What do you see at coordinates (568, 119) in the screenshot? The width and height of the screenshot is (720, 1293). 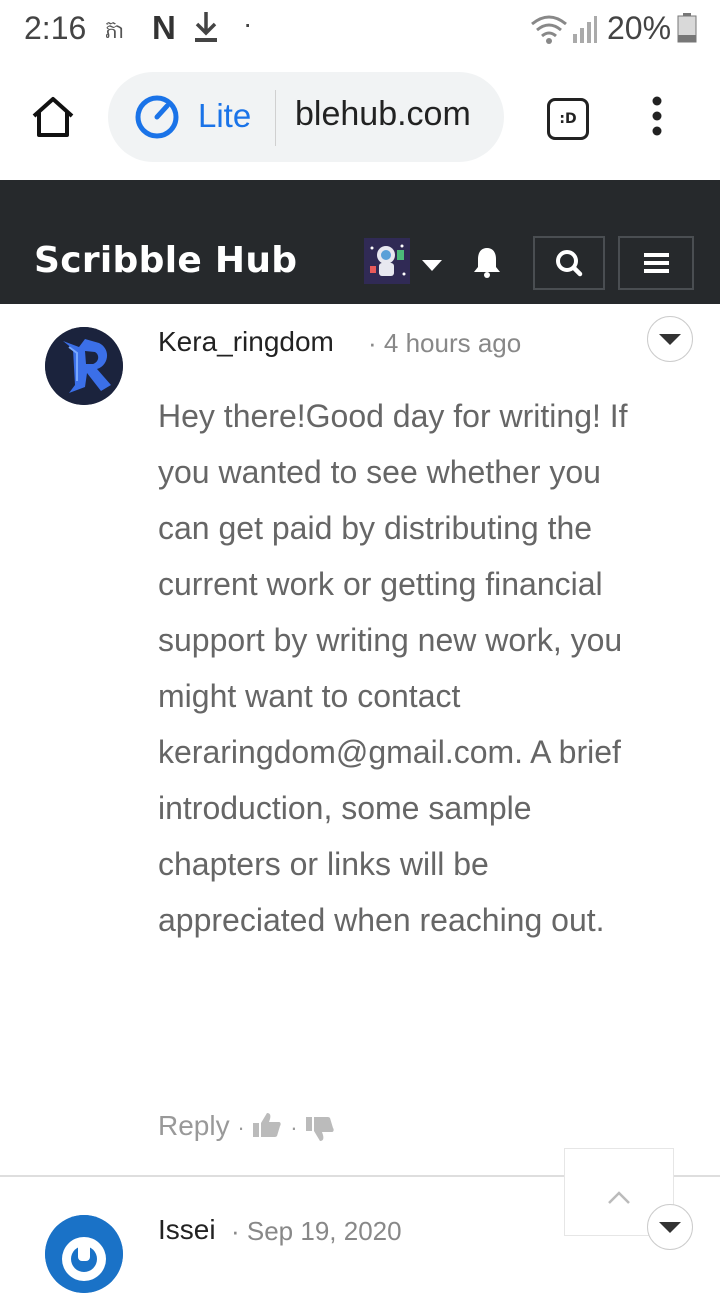 I see `tab-switcher-icon: :D` at bounding box center [568, 119].